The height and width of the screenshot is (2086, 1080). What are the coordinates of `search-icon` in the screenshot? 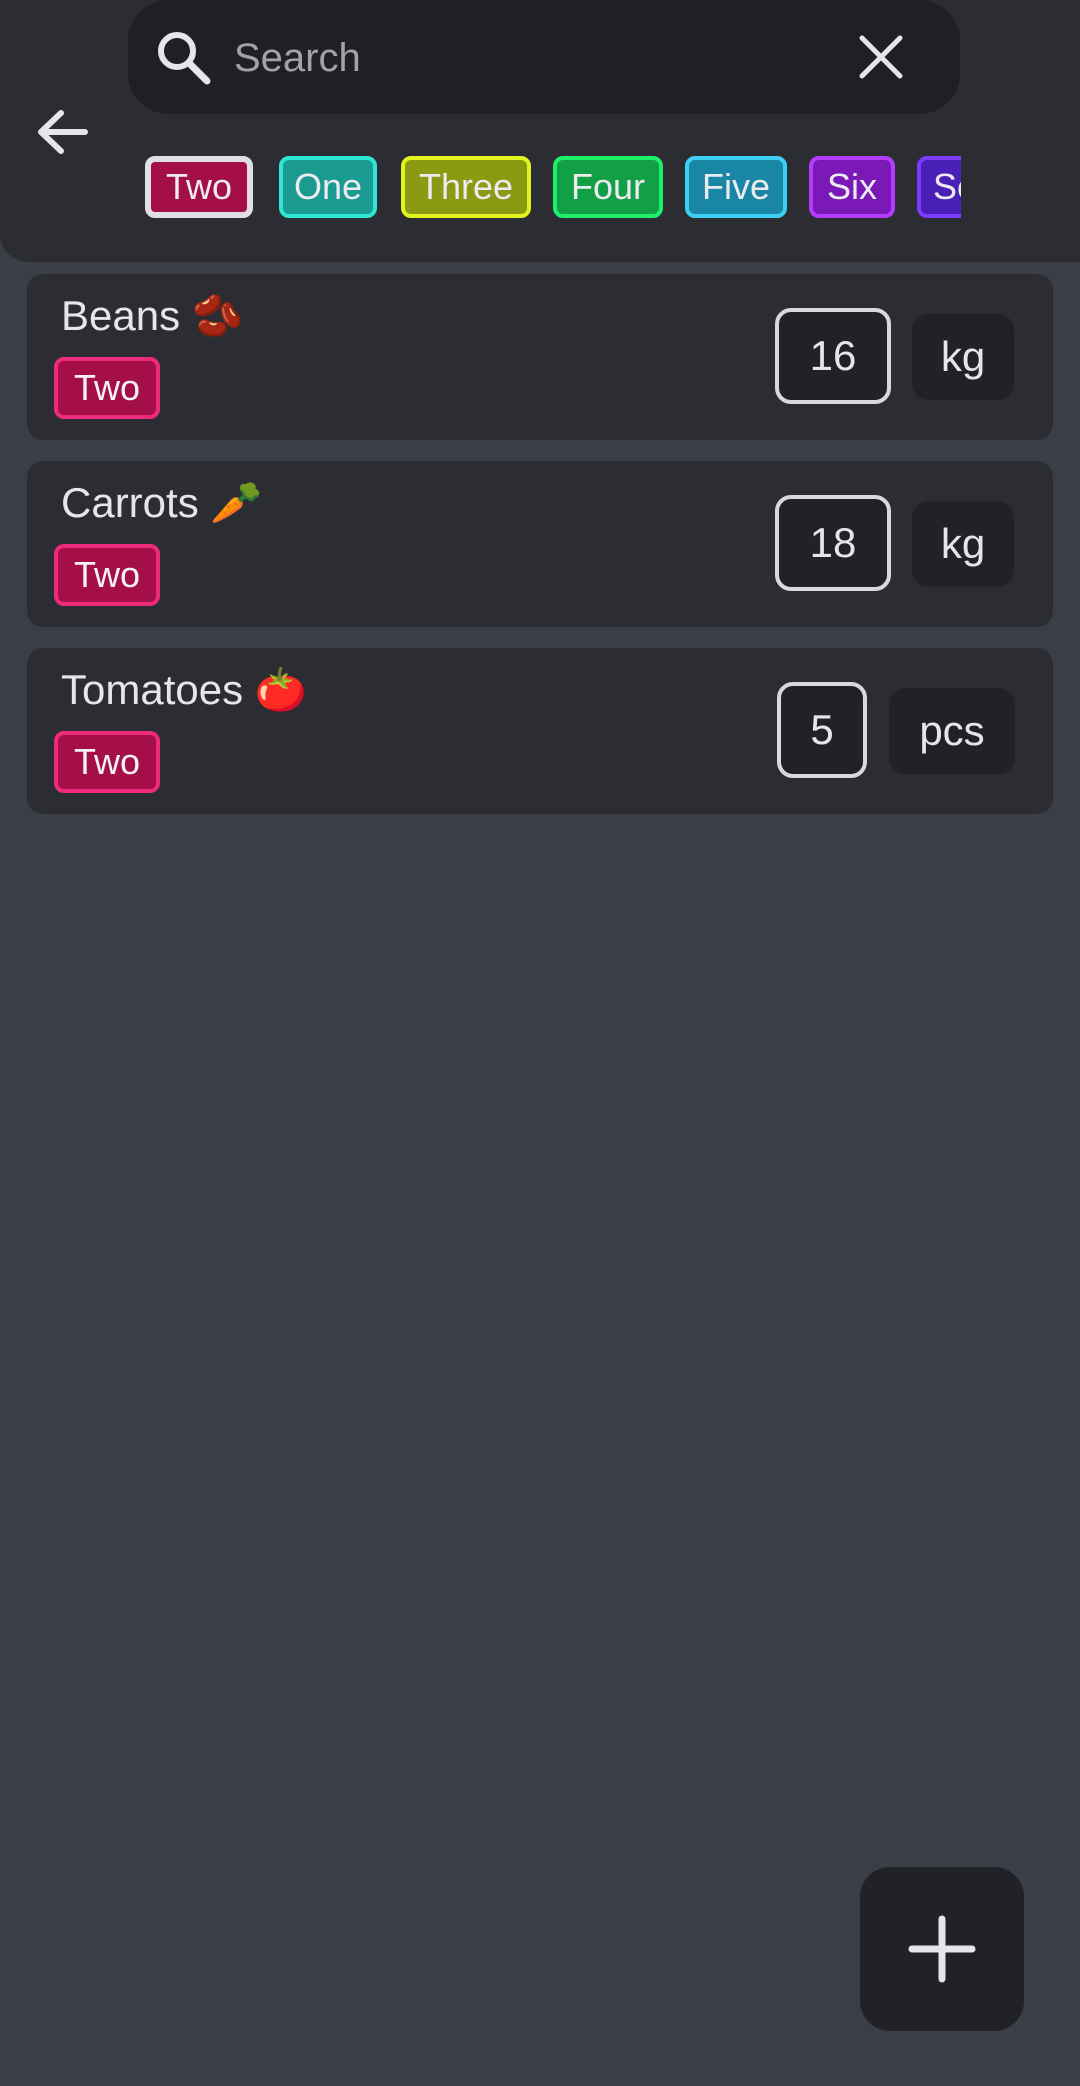 It's located at (184, 58).